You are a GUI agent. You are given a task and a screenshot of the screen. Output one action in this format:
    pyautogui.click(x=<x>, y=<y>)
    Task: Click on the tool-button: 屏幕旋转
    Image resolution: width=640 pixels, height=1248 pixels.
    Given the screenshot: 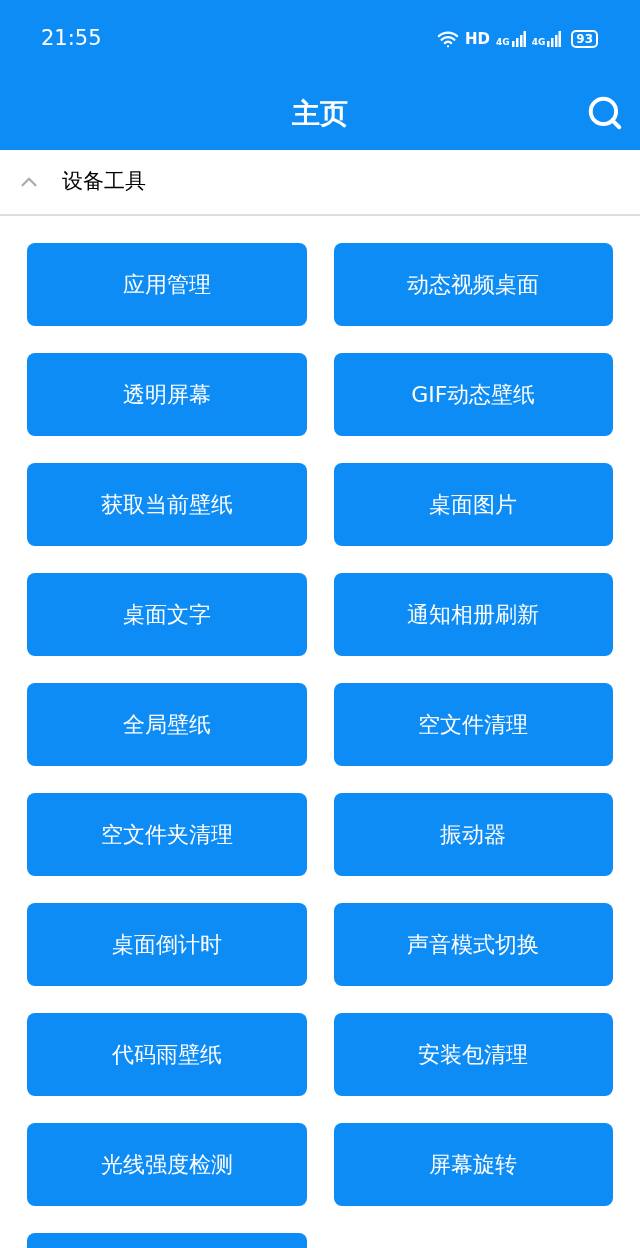 What is the action you would take?
    pyautogui.click(x=473, y=1164)
    